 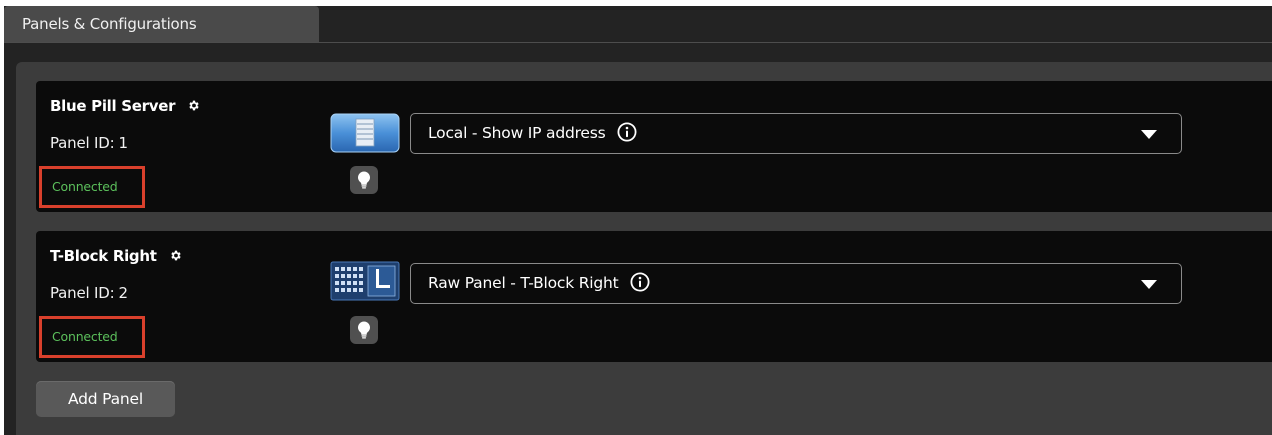 I want to click on configuration-select: Local - Show IP address, so click(x=796, y=133).